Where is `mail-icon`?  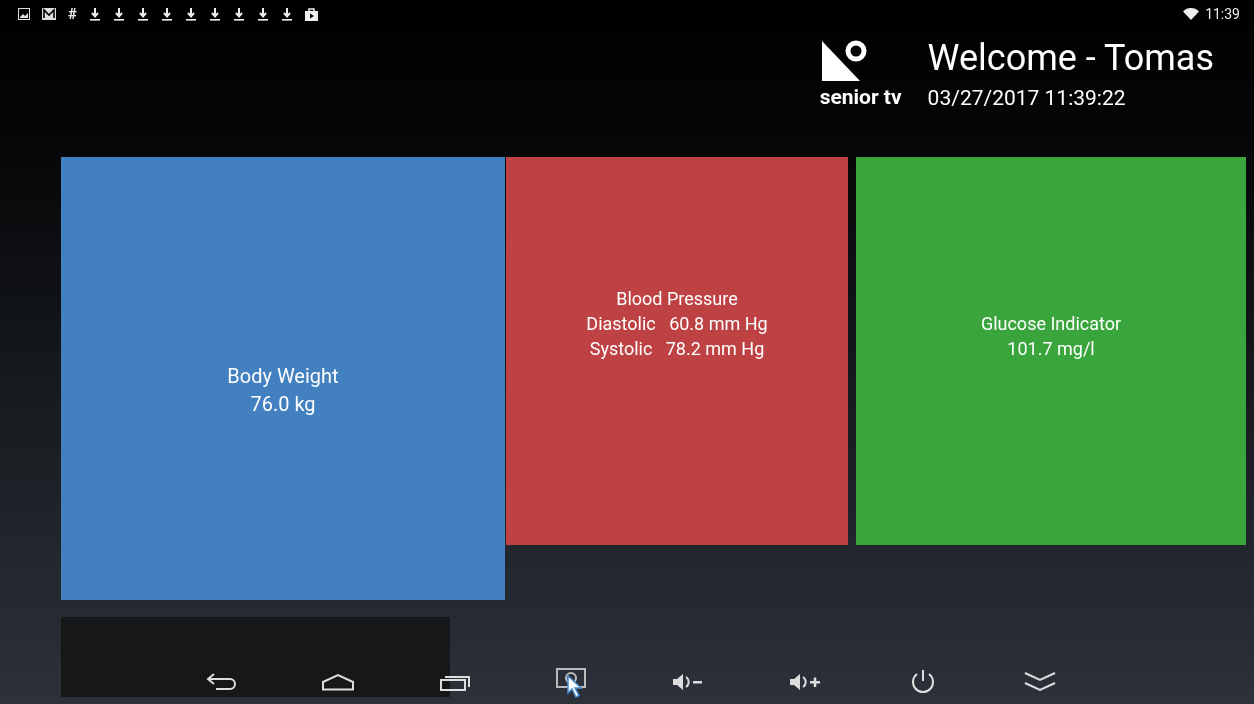
mail-icon is located at coordinates (49, 14).